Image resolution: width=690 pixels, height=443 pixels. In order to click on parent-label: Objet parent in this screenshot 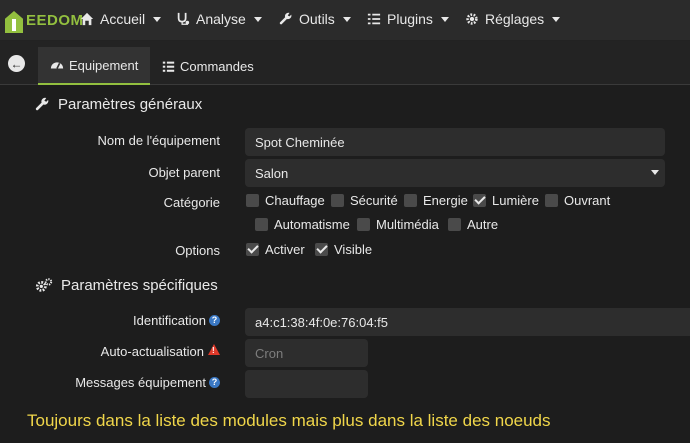, I will do `click(184, 172)`.